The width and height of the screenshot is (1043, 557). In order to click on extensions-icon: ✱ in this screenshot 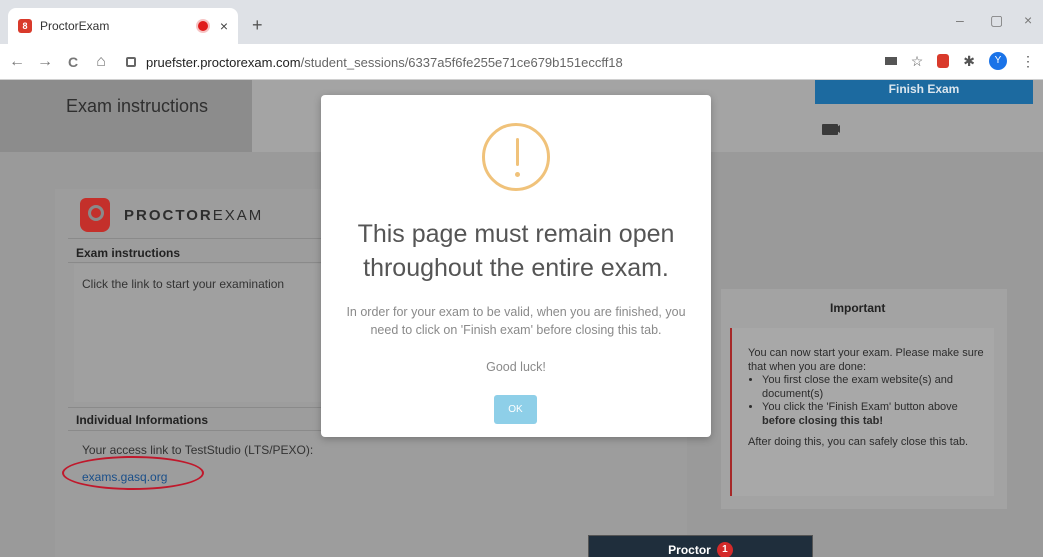, I will do `click(969, 61)`.